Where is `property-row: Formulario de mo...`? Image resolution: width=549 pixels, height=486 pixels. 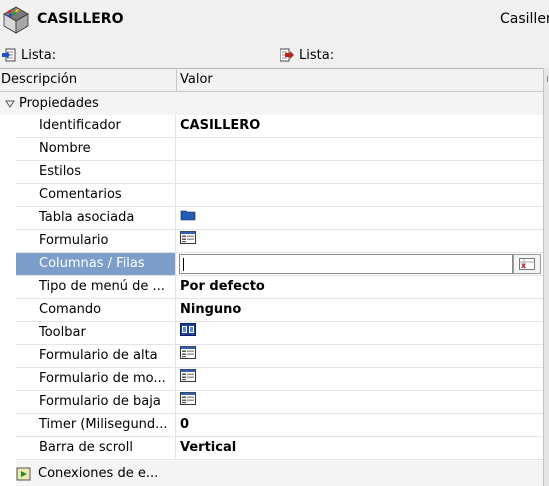
property-row: Formulario de mo... is located at coordinates (279, 379).